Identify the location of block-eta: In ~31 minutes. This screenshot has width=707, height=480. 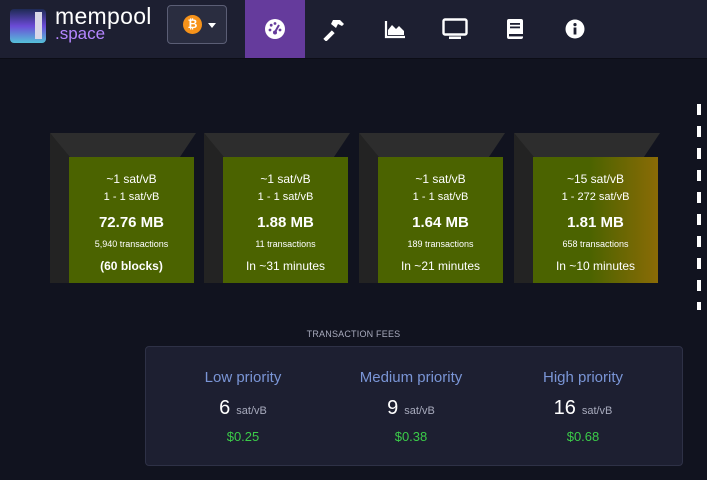
(285, 266).